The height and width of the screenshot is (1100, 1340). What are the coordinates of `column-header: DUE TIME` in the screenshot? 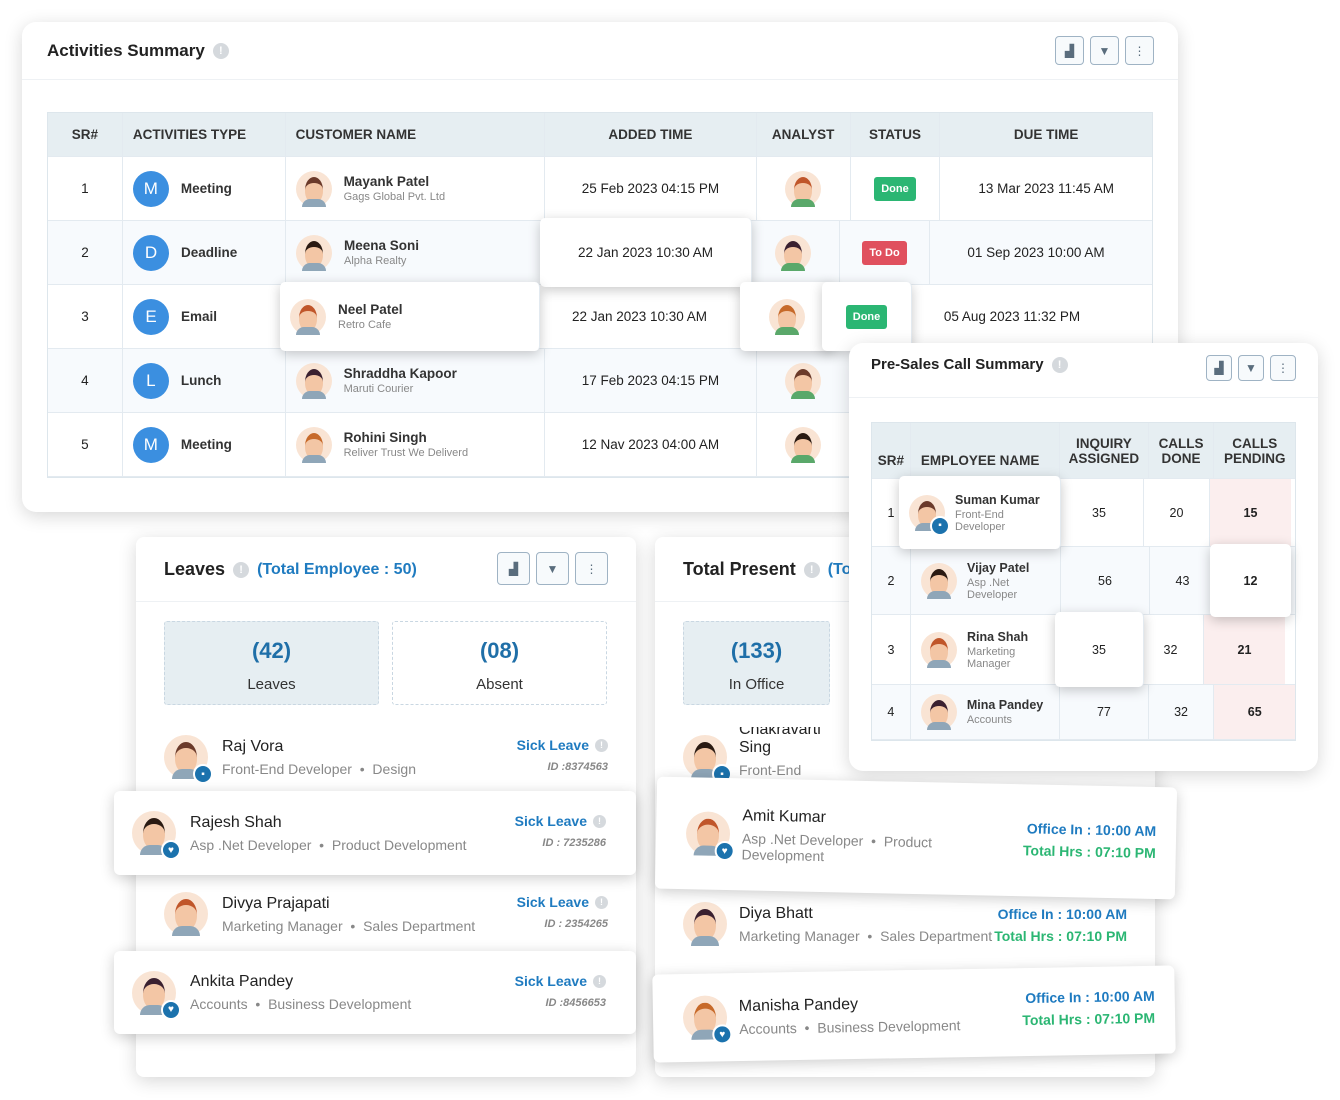 It's located at (1046, 134).